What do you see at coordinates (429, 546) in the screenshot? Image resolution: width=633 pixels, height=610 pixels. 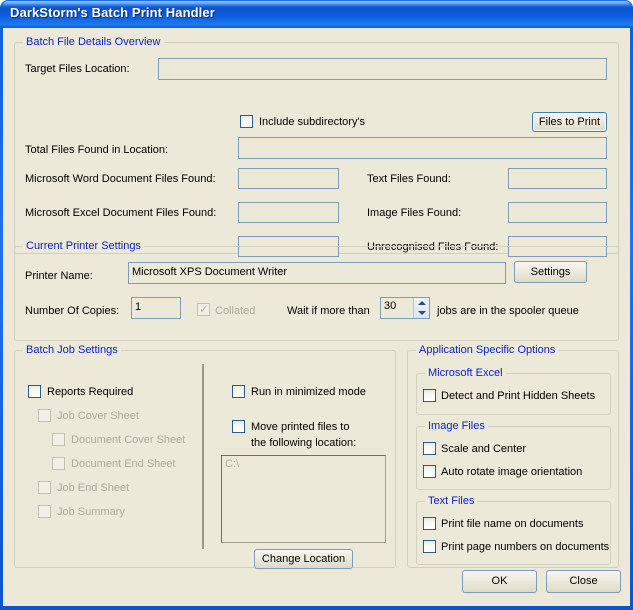 I see `print-page-numbers-checkbox` at bounding box center [429, 546].